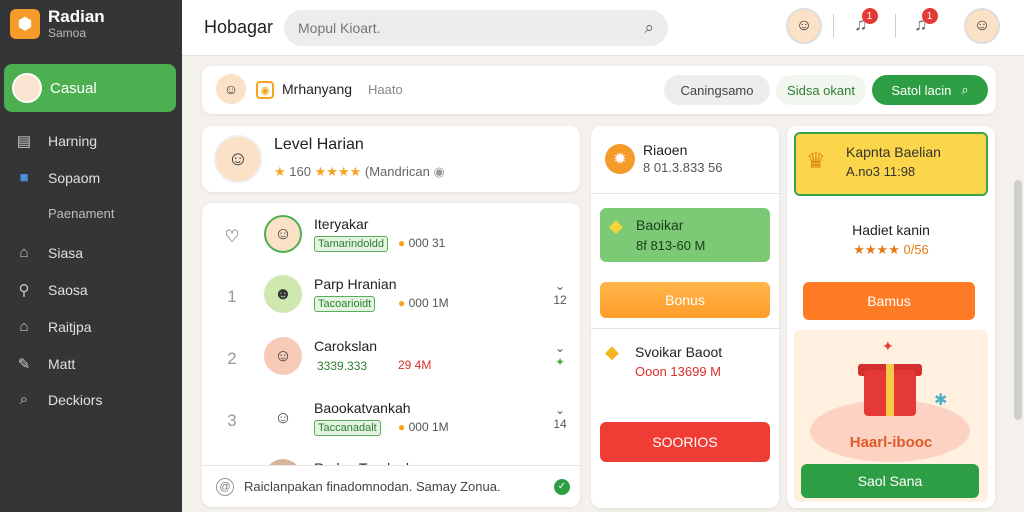 Image resolution: width=1024 pixels, height=512 pixels. Describe the element at coordinates (422, 243) in the screenshot. I see `player-points: ● 000 31` at that location.